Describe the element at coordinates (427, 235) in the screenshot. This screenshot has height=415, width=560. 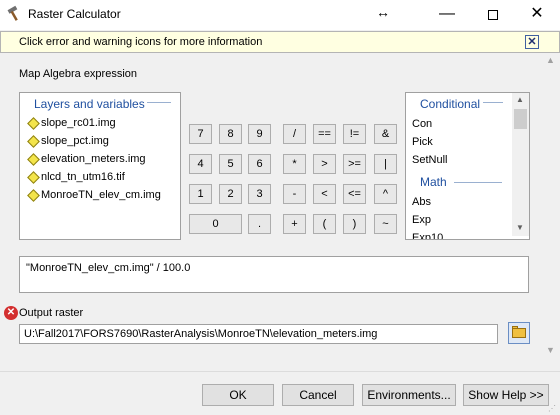
I see `function-item: Exp10` at that location.